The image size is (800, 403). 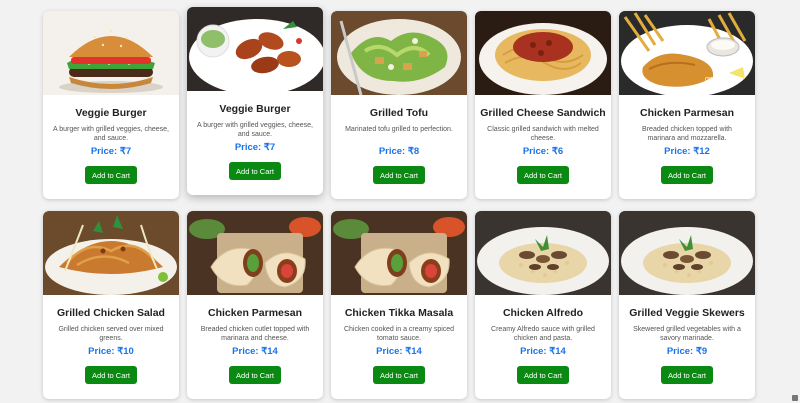 I want to click on product-title: Grilled Cheese Sandwich, so click(x=543, y=113).